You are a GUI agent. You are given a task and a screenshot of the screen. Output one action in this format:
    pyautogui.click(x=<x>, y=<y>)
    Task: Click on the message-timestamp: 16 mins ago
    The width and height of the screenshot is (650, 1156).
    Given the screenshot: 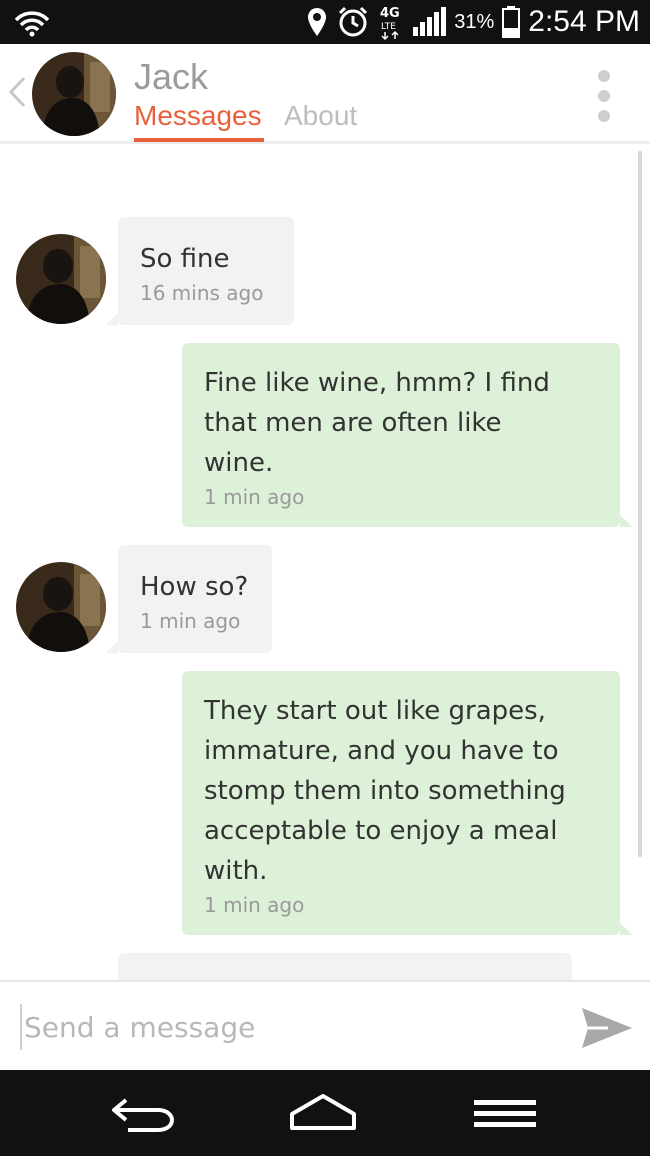 What is the action you would take?
    pyautogui.click(x=202, y=293)
    